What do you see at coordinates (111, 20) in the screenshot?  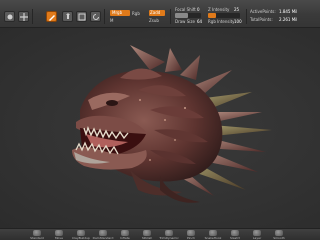 I see `m-label: M` at bounding box center [111, 20].